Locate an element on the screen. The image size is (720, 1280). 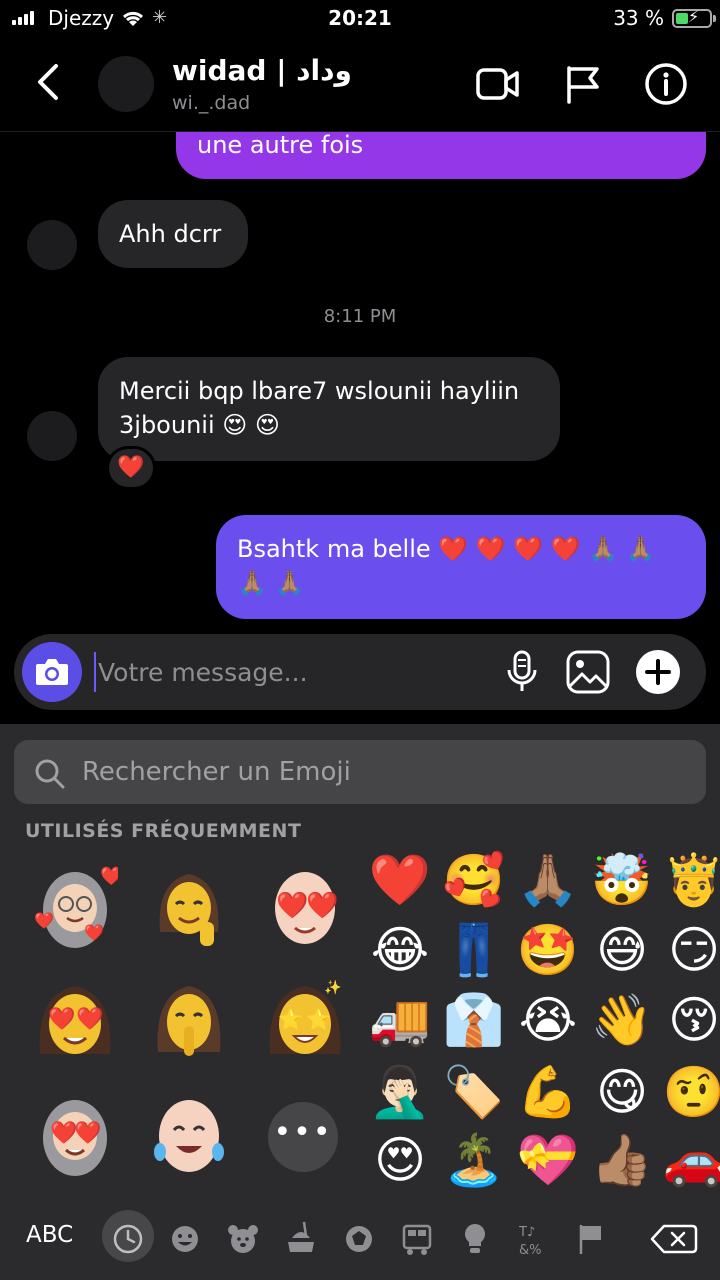
contact-avatar is located at coordinates (126, 84).